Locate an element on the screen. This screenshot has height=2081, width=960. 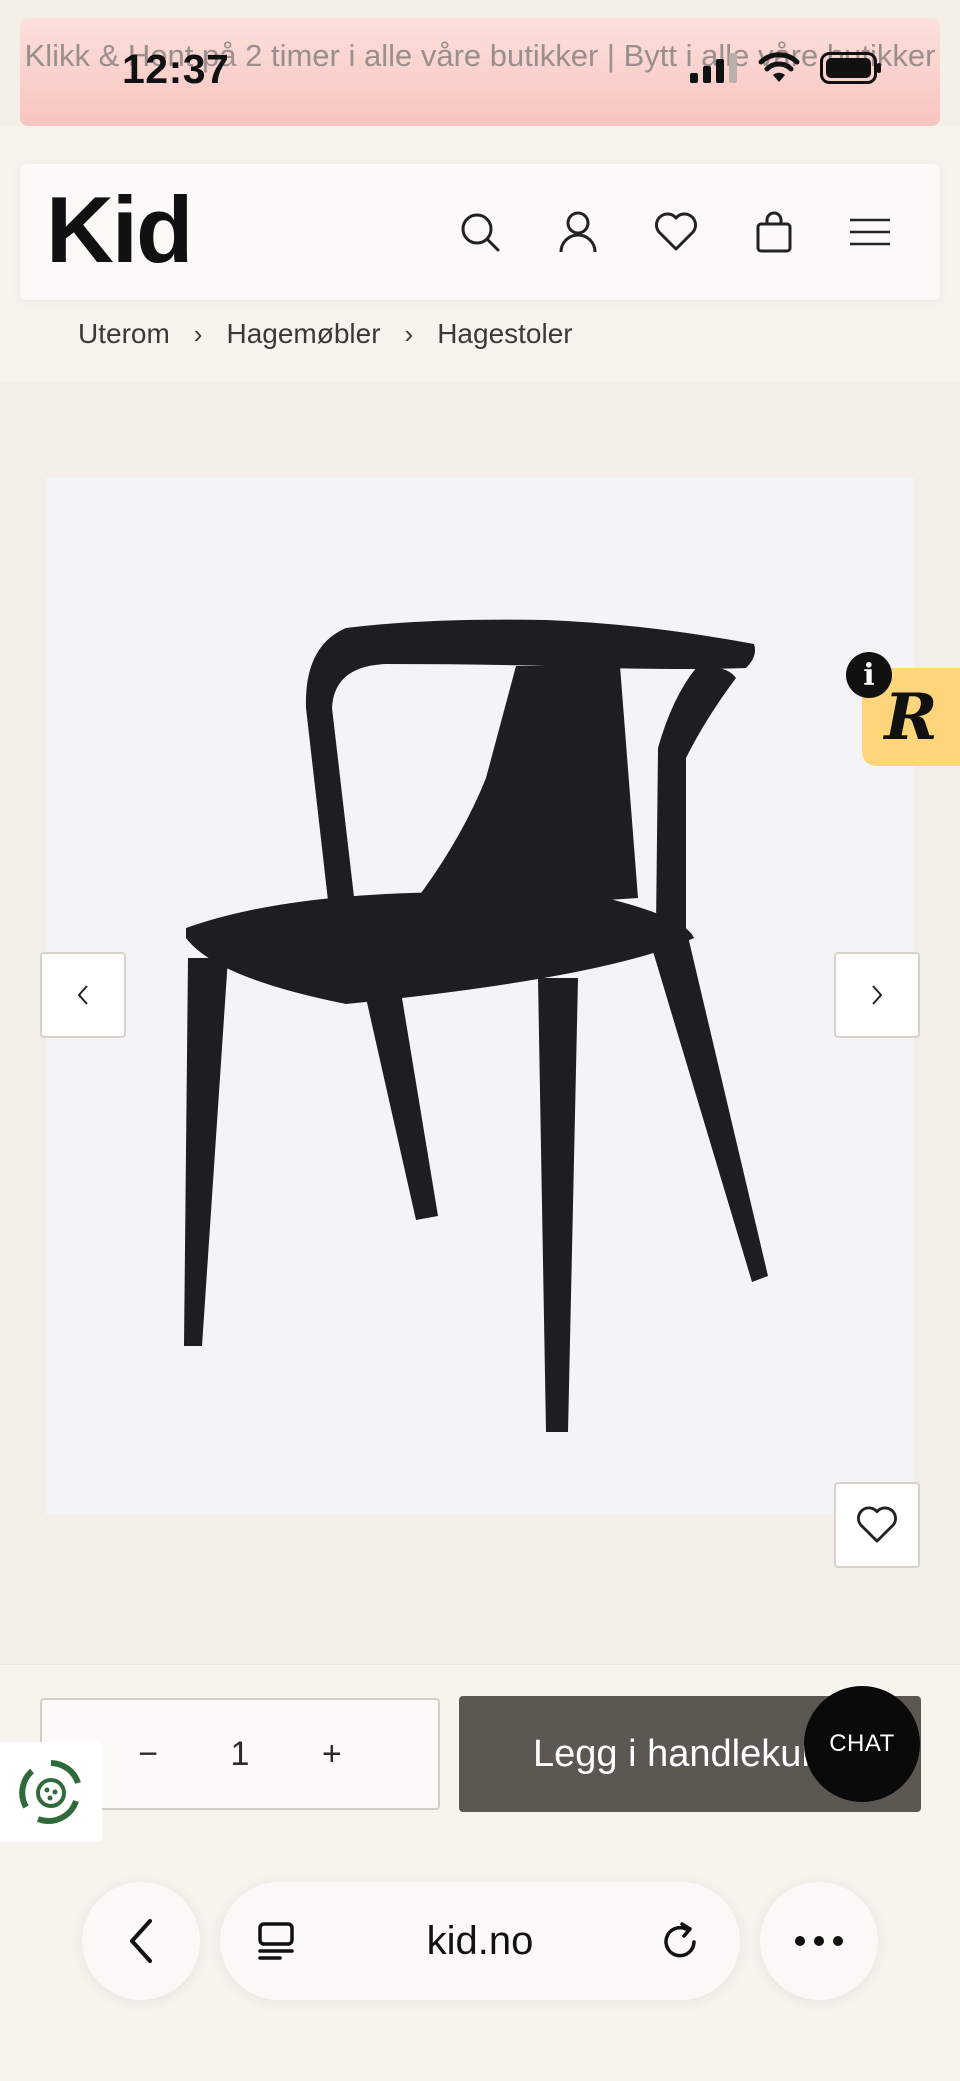
chevron-right-icon is located at coordinates (877, 995).